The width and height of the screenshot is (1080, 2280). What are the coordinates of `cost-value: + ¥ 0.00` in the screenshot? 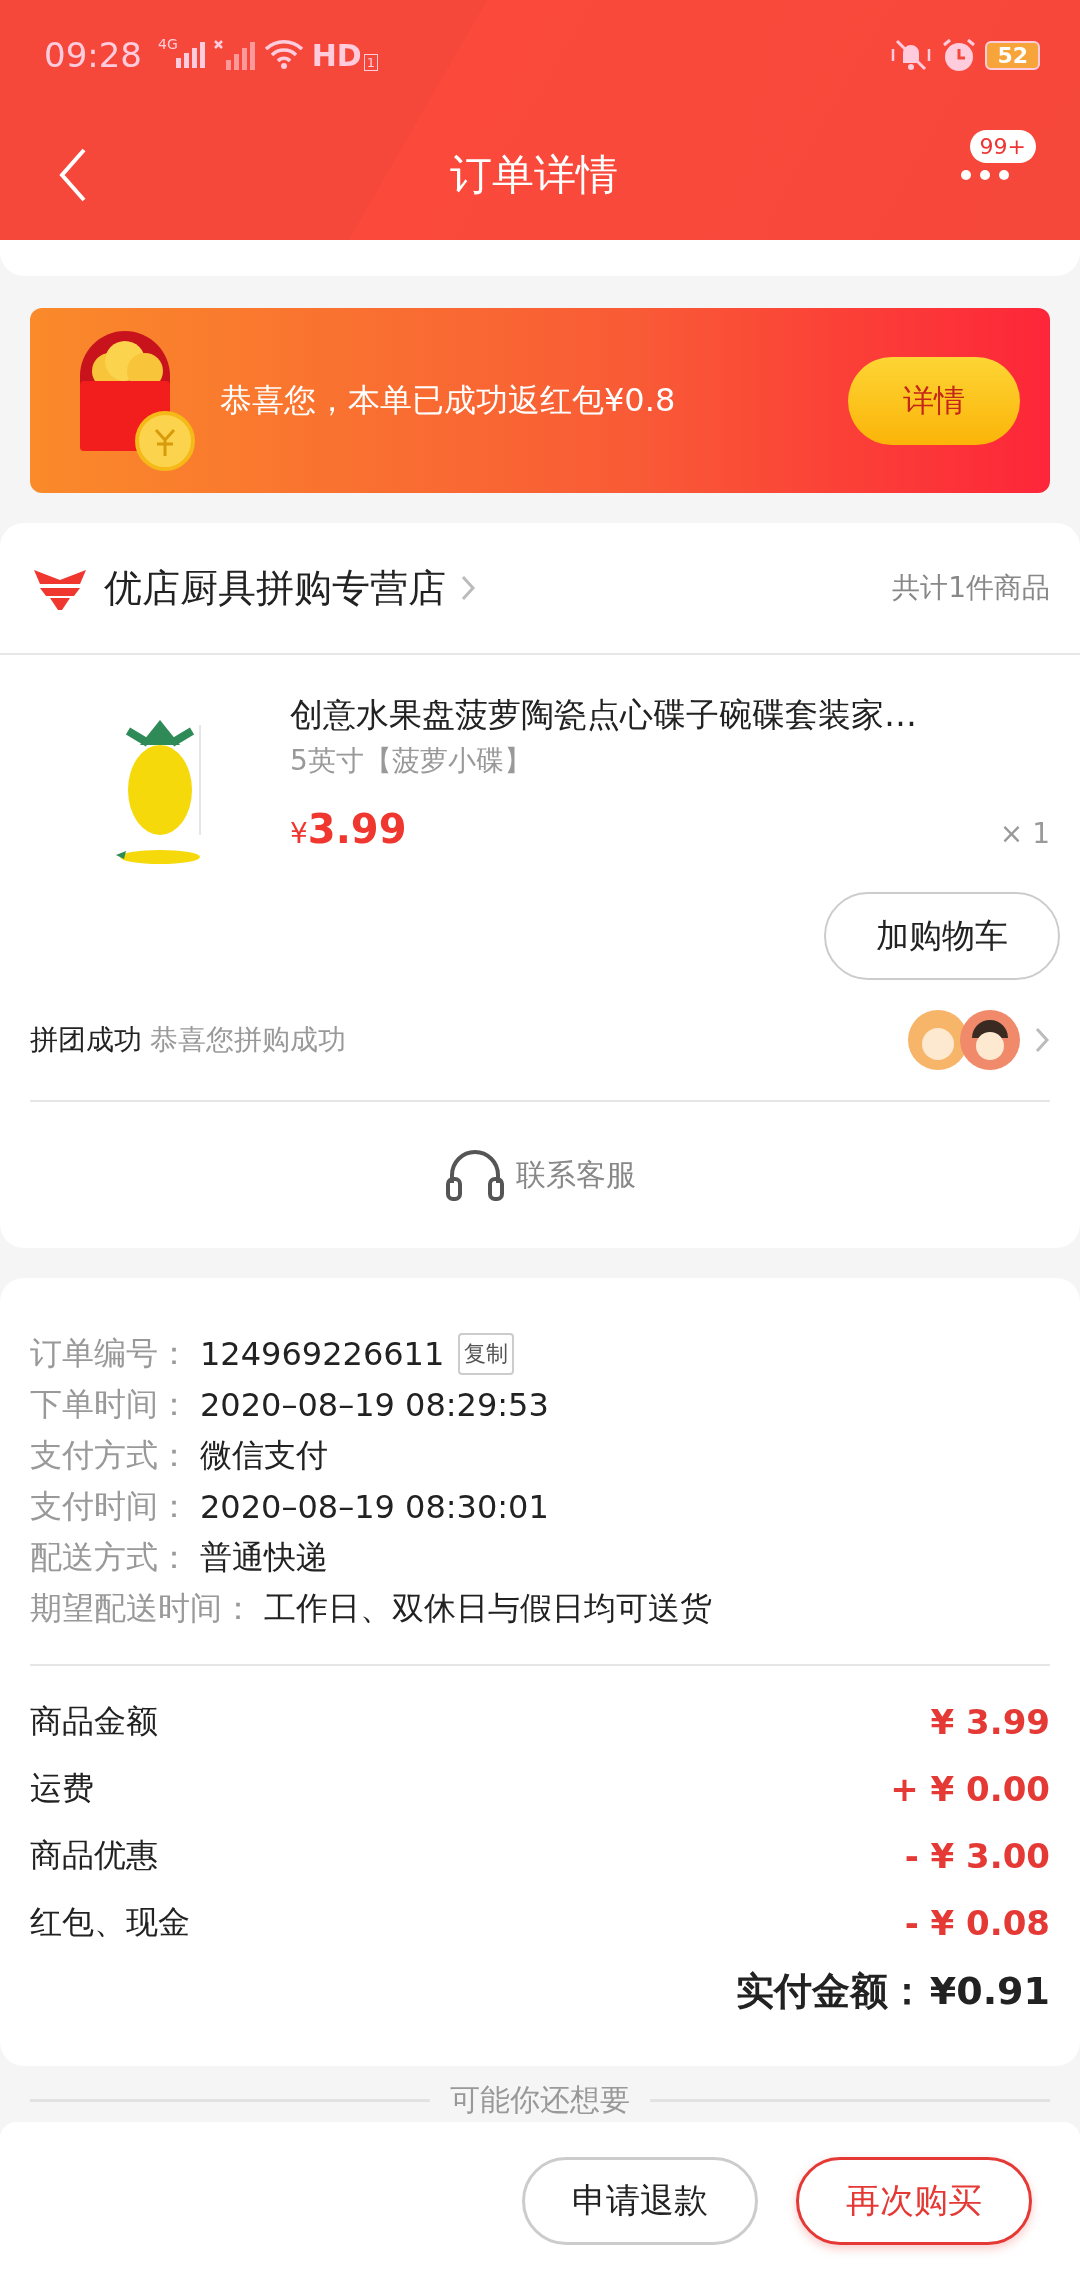 It's located at (970, 1788).